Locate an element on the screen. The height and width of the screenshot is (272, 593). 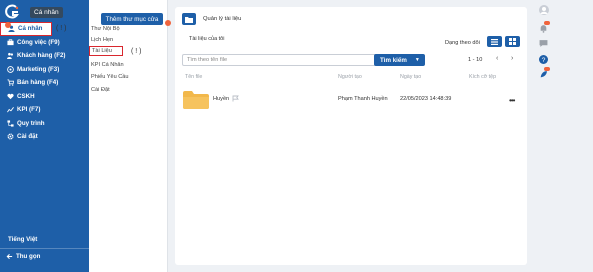
file-creator: Phạm Thanh Huyền is located at coordinates (363, 99).